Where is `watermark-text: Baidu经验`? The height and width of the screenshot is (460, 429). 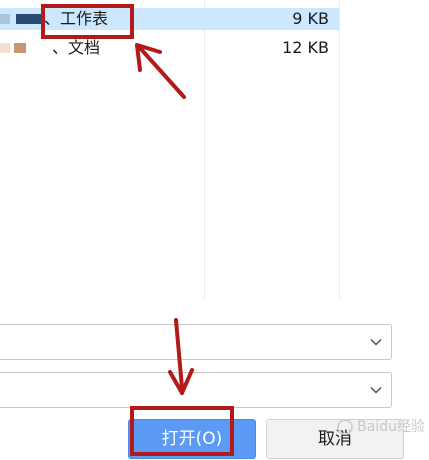
watermark-text: Baidu经验 is located at coordinates (391, 427).